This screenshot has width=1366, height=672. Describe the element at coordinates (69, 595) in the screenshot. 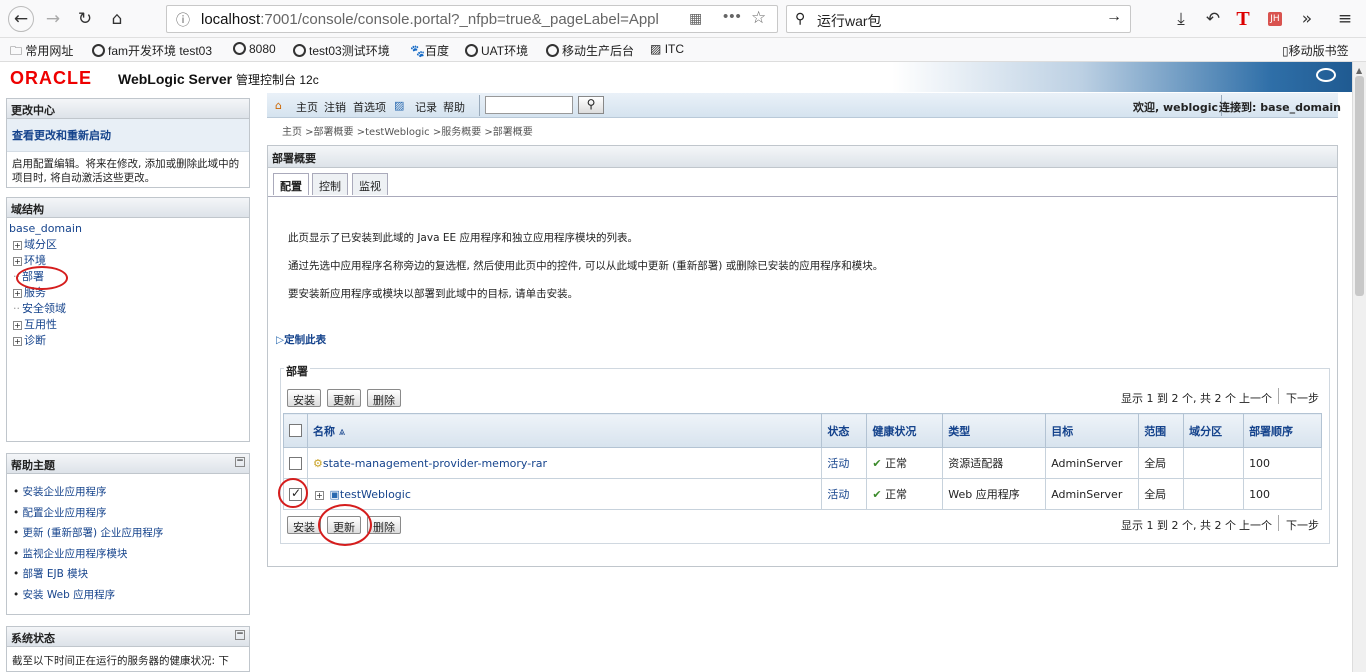

I see `help-link: 安装 Web 应用程序` at that location.